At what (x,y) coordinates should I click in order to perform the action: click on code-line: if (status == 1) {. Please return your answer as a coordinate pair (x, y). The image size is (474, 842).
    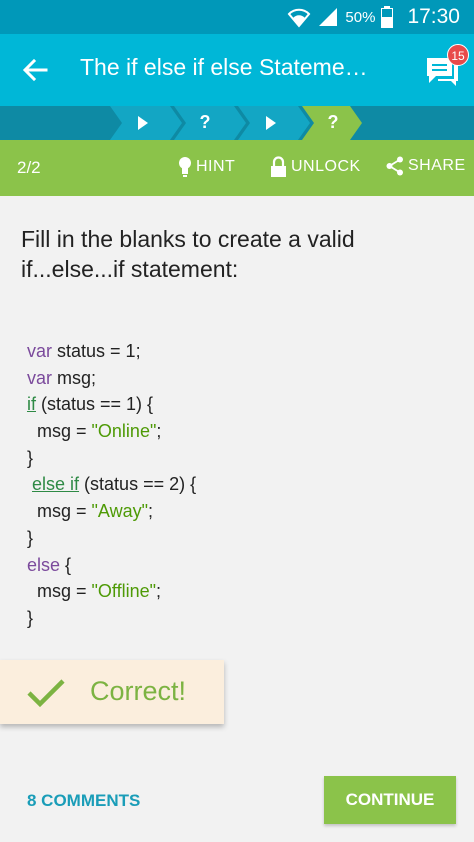
    Looking at the image, I should click on (111, 404).